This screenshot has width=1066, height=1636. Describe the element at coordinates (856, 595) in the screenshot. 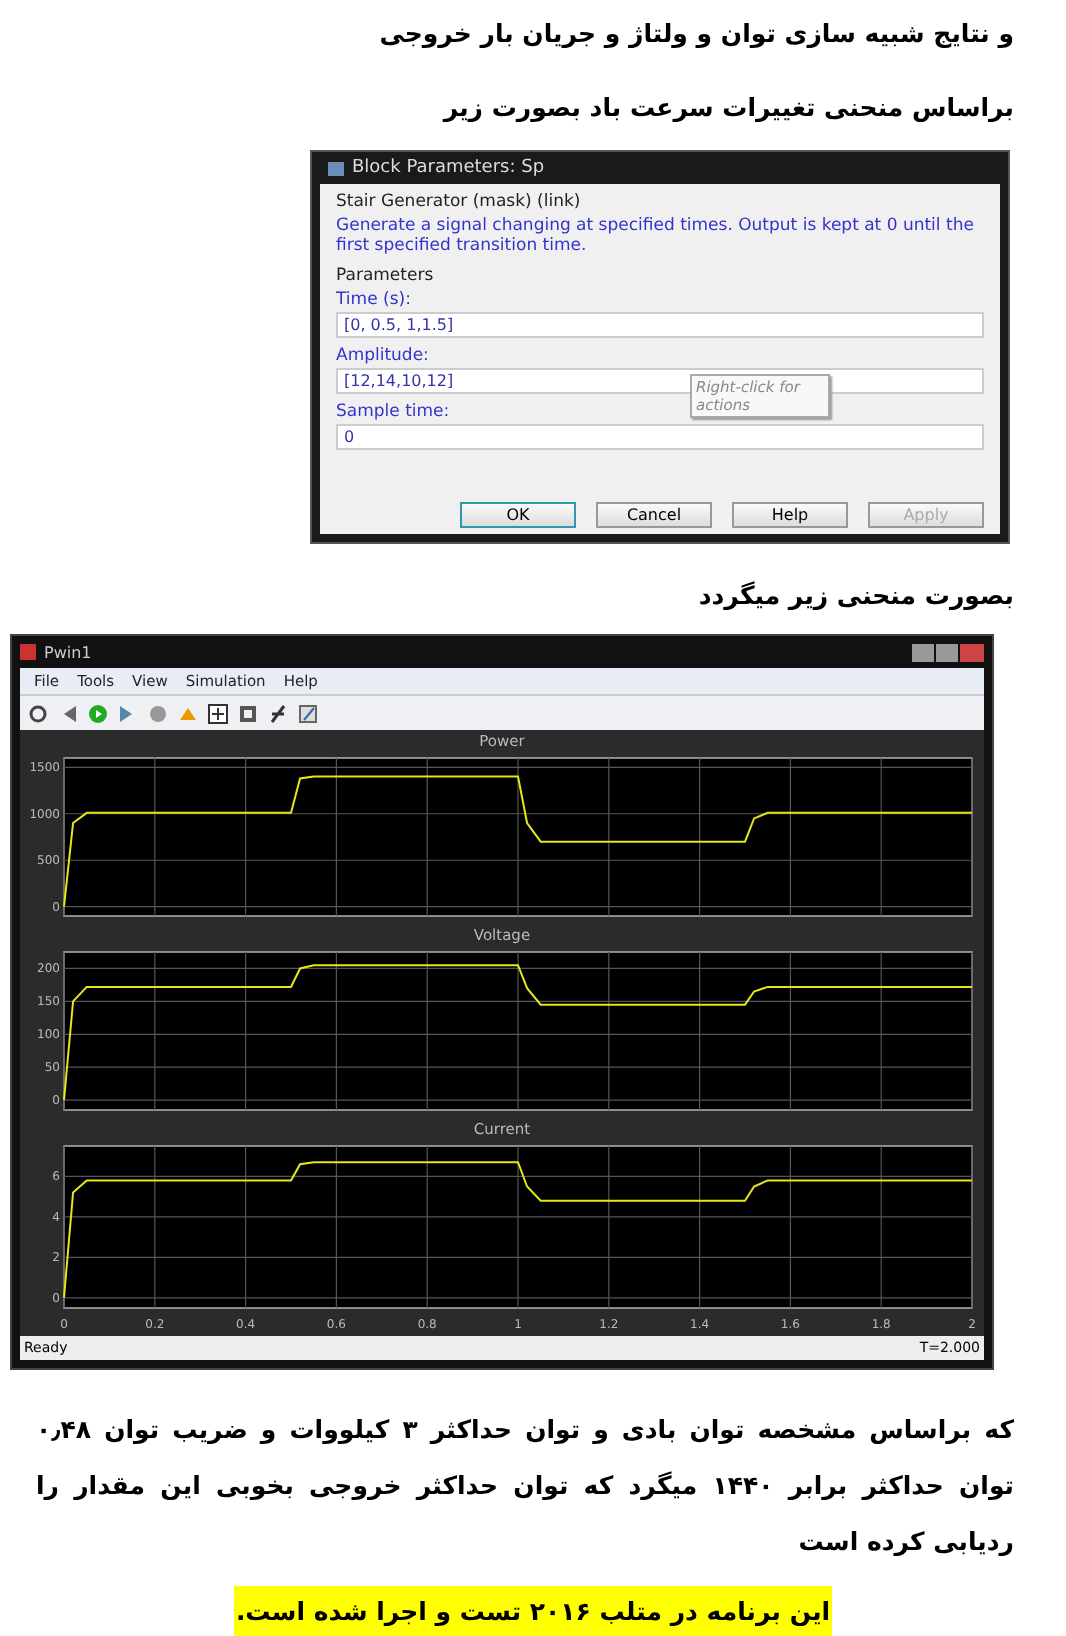

I see `caption-text: بصورت منحنی زیر میگردد` at that location.